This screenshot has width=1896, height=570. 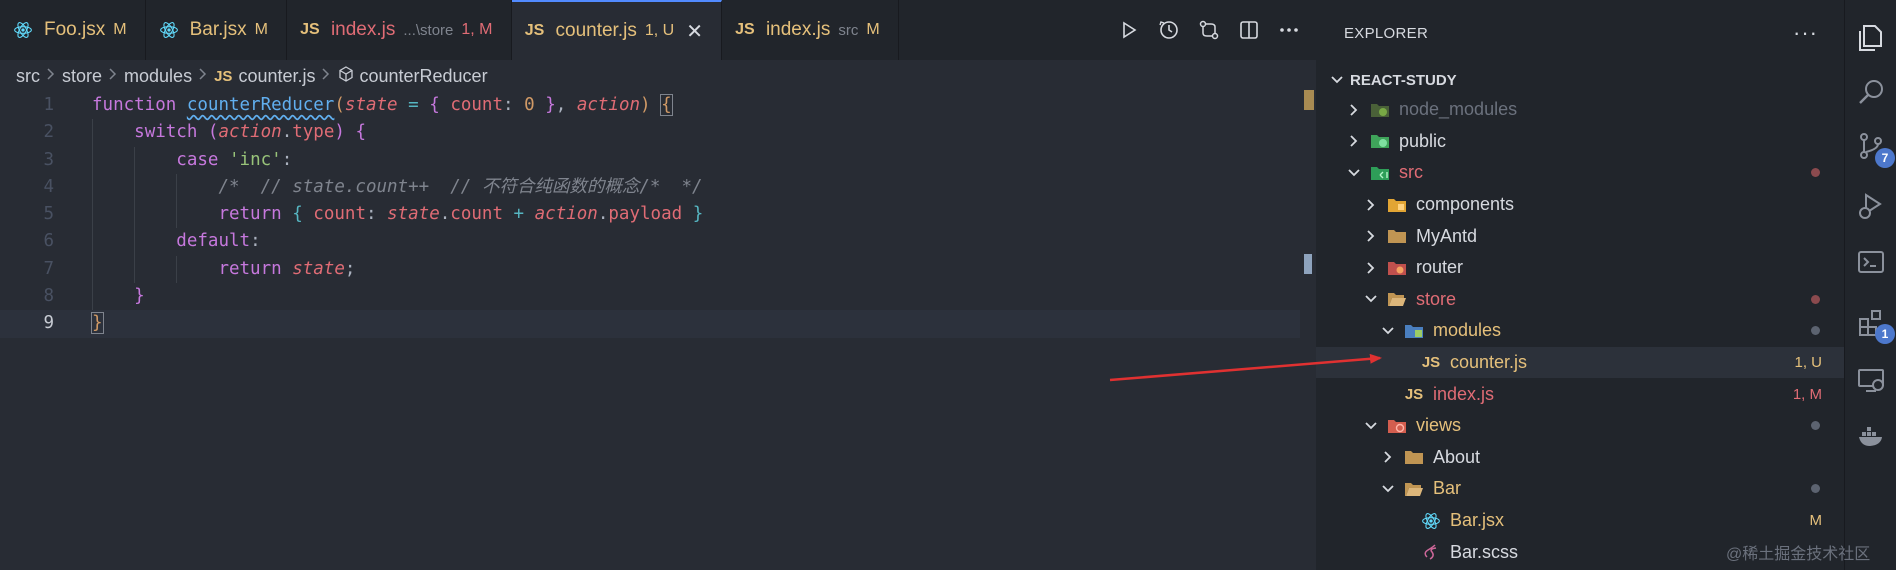 I want to click on extensions-icon: 1, so click(x=1874, y=324).